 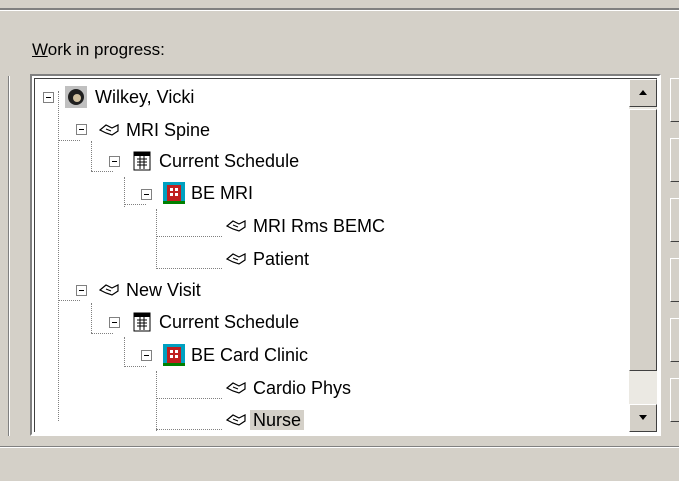 I want to click on tree-node-label: Cardio Phys, so click(x=302, y=388).